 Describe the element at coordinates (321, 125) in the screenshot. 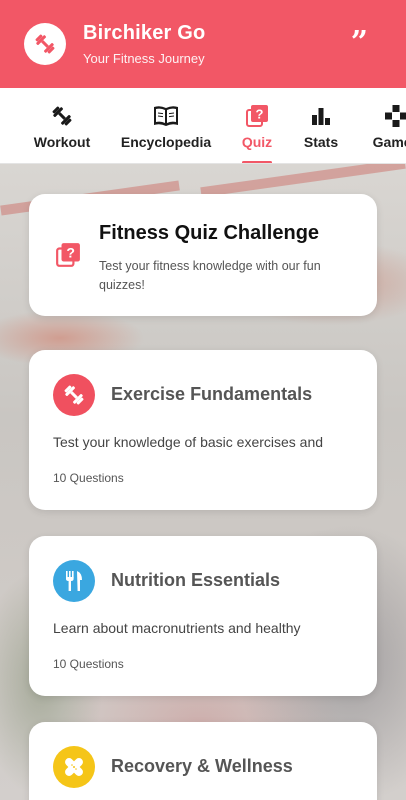

I see `tab-stats: Stats` at that location.